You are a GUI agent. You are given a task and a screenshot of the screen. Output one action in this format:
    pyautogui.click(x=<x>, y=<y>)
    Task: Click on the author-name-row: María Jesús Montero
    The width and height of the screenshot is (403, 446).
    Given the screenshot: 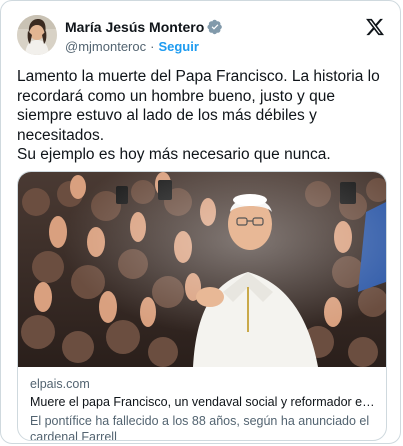 What is the action you would take?
    pyautogui.click(x=144, y=27)
    